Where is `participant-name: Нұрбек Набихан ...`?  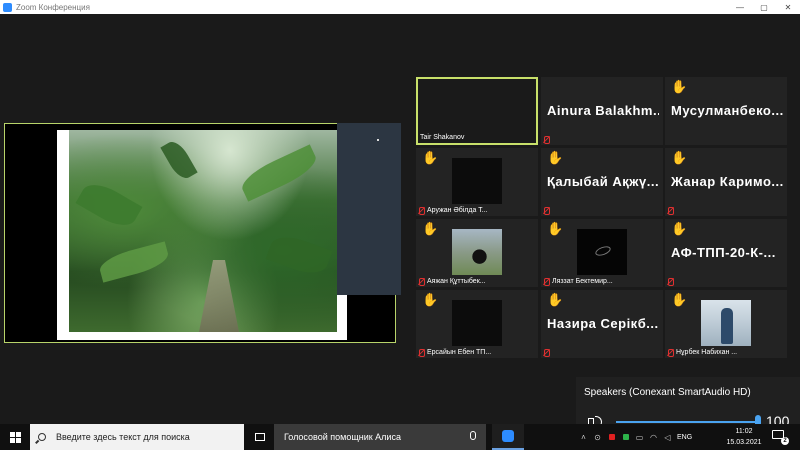 participant-name: Нұрбек Набихан ... is located at coordinates (707, 352).